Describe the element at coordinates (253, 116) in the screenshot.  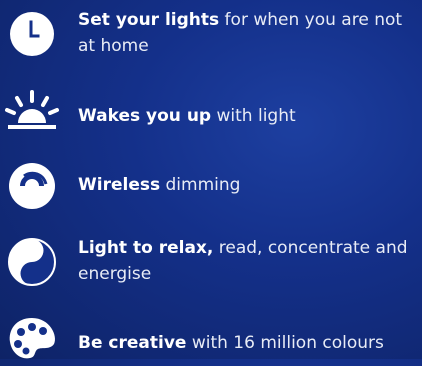
I see `feature-rest: with light` at that location.